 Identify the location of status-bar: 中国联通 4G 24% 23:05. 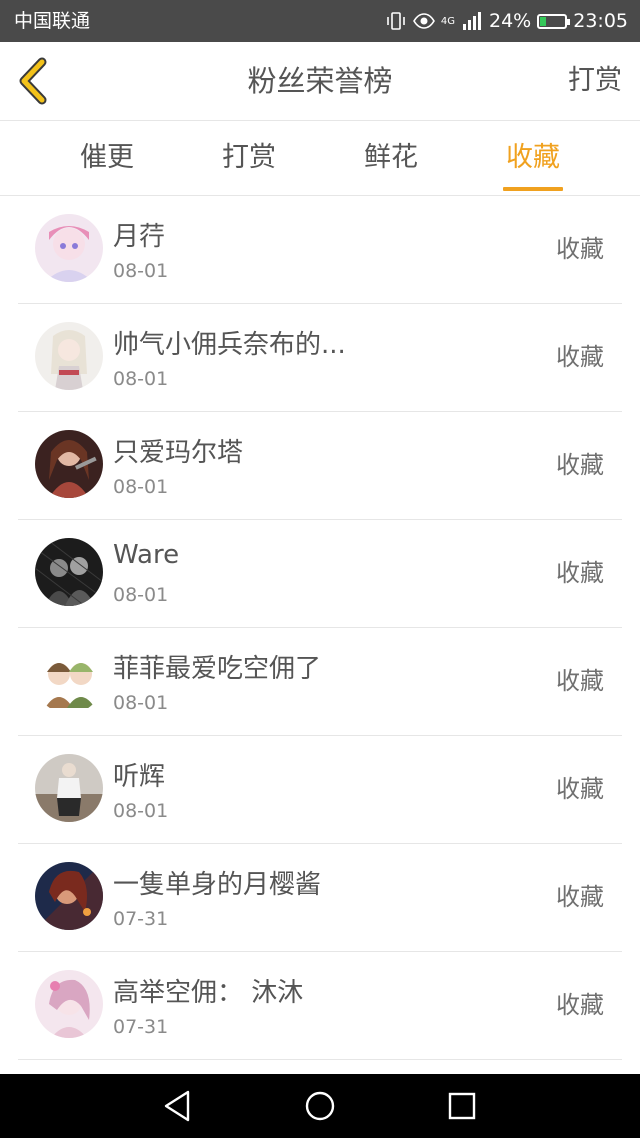
(320, 21).